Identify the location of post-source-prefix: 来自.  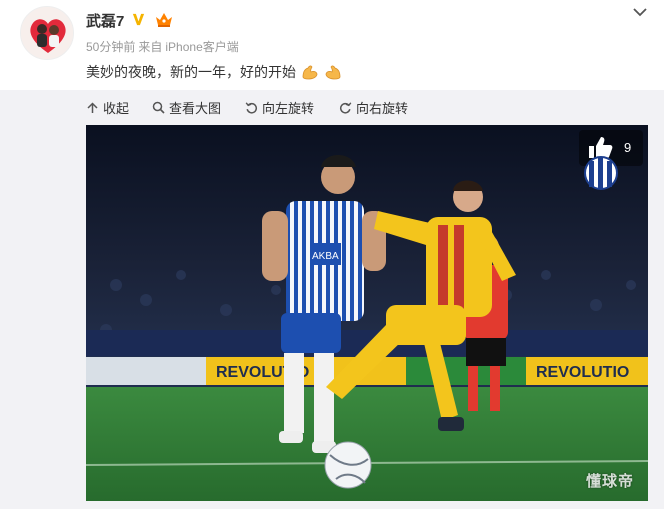
(150, 47).